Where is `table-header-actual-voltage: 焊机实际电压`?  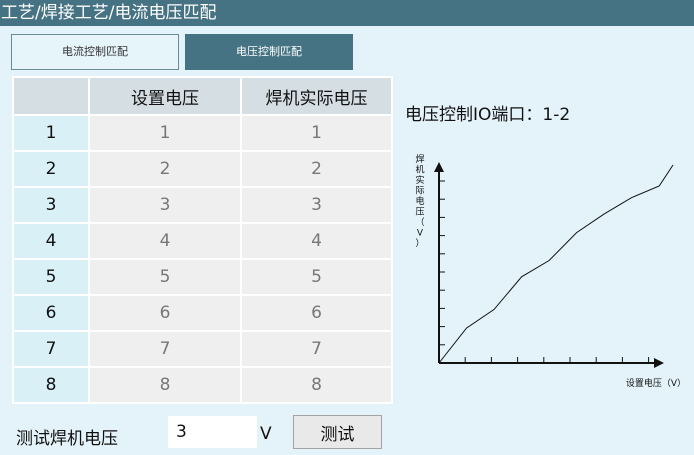 table-header-actual-voltage: 焊机实际电压 is located at coordinates (316, 96).